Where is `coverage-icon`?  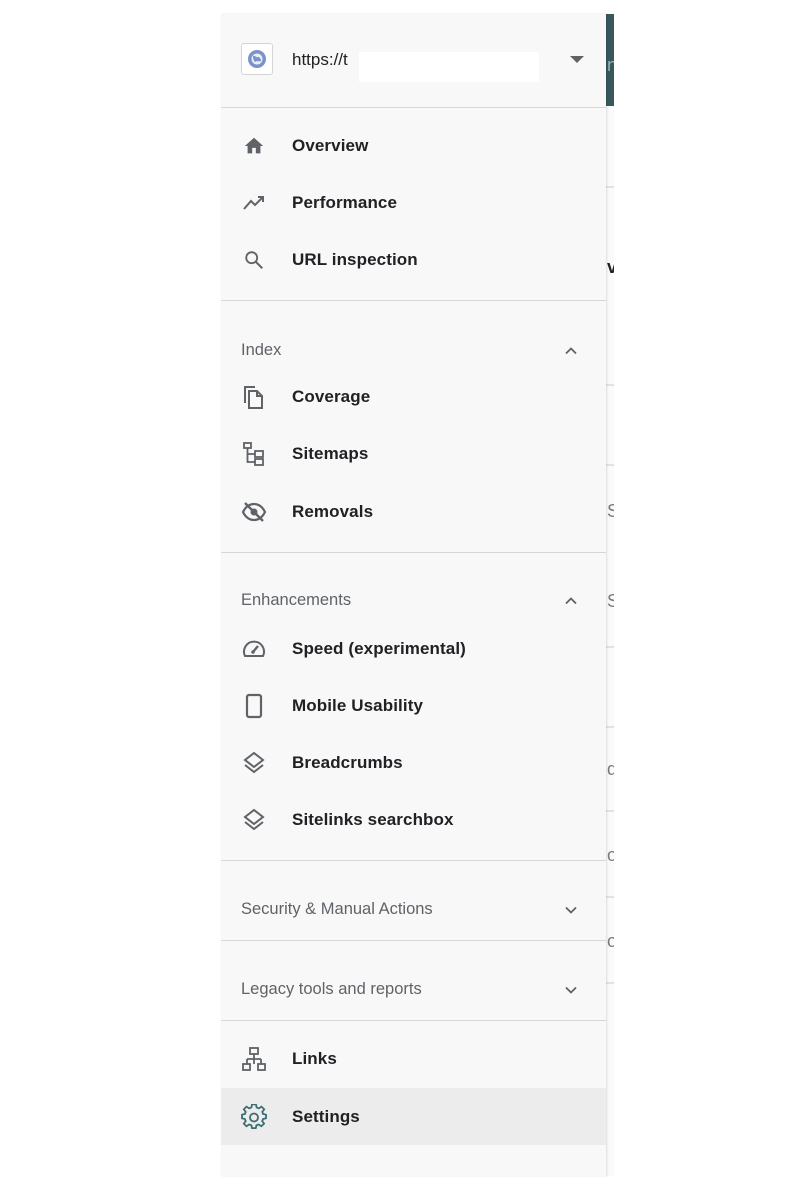
coverage-icon is located at coordinates (254, 397).